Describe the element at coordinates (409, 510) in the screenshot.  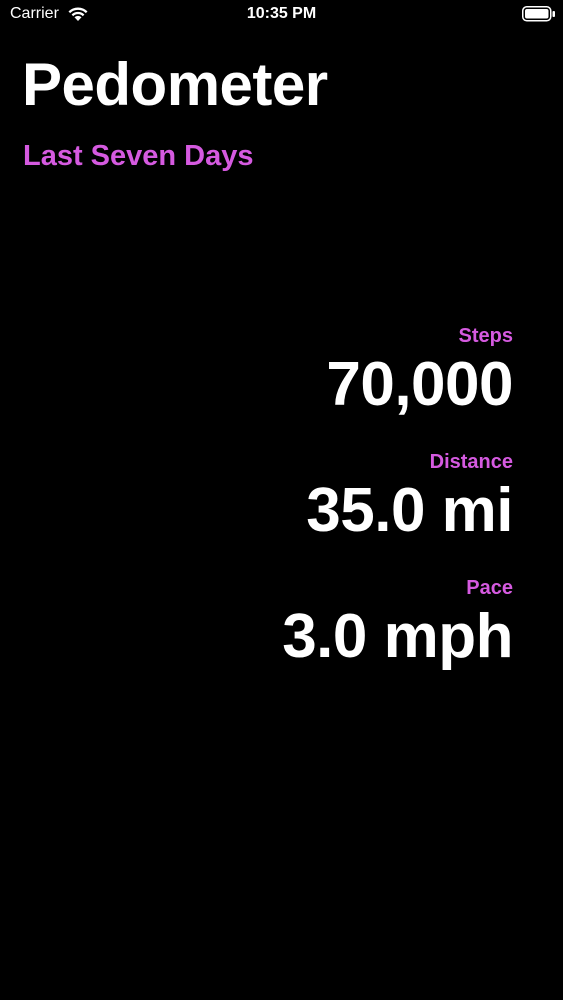
I see `distance-value: 35.0 mi` at that location.